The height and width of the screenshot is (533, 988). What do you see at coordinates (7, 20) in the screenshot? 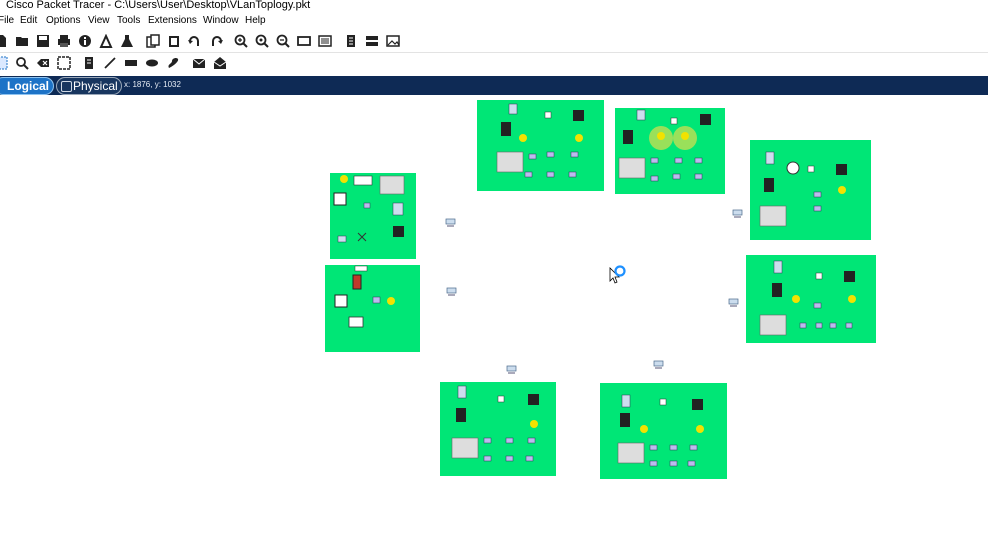
I see `menu-file: File` at bounding box center [7, 20].